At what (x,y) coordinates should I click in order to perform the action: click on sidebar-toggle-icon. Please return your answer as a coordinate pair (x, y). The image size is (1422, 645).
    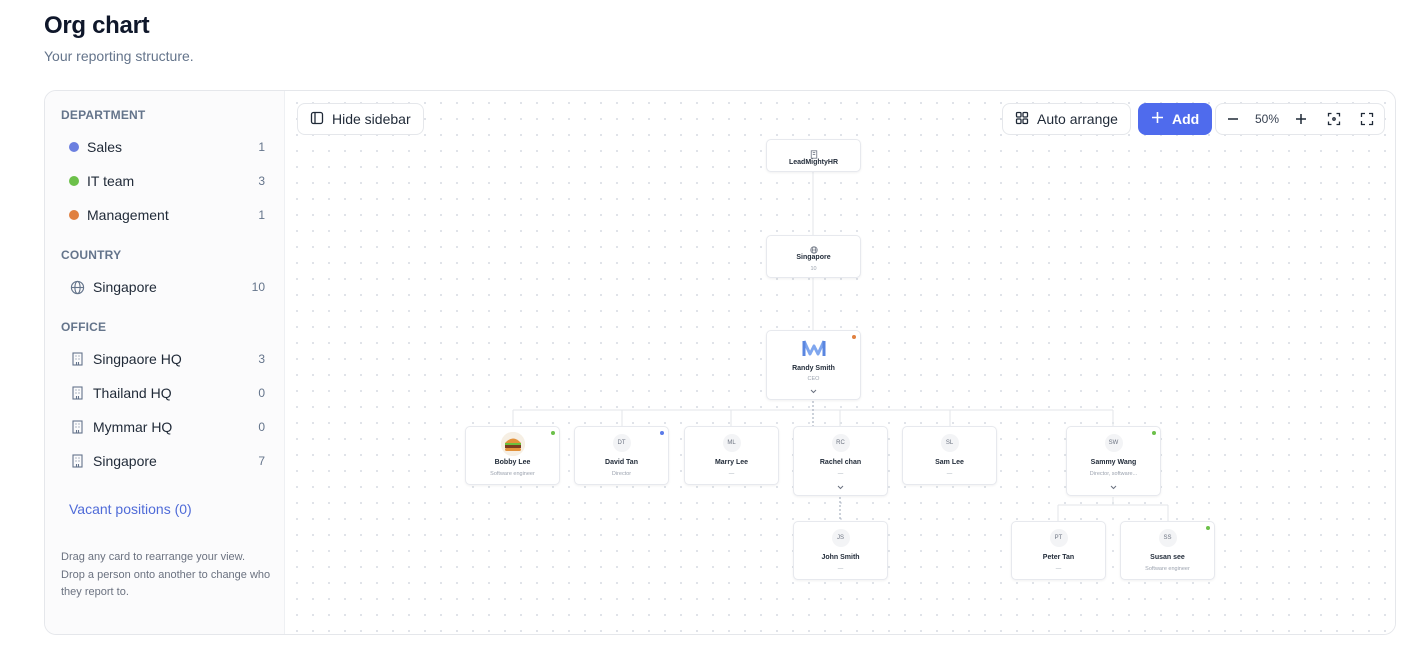
    Looking at the image, I should click on (317, 119).